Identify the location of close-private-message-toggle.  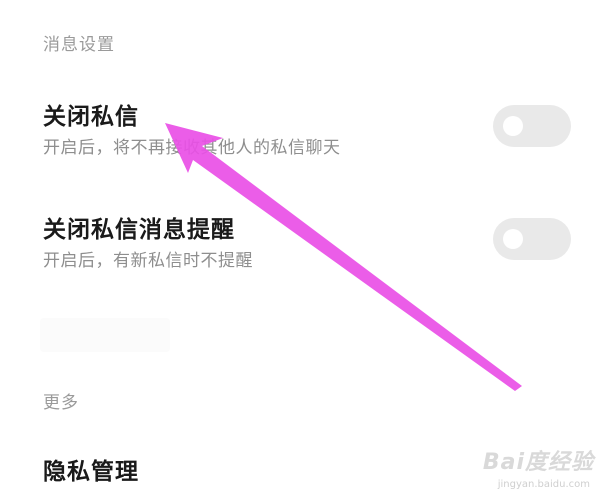
(532, 126).